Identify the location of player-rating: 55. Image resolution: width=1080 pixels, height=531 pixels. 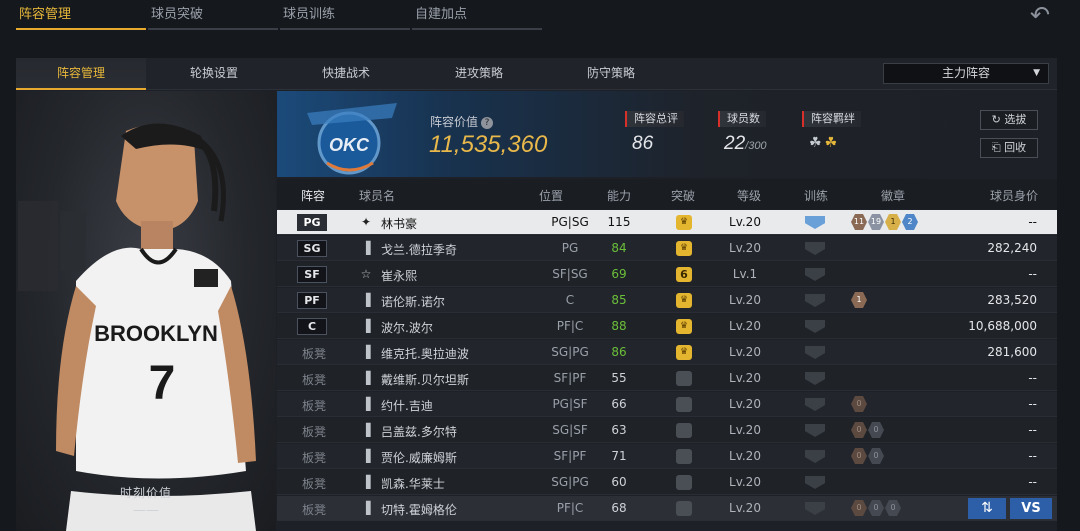
(619, 378).